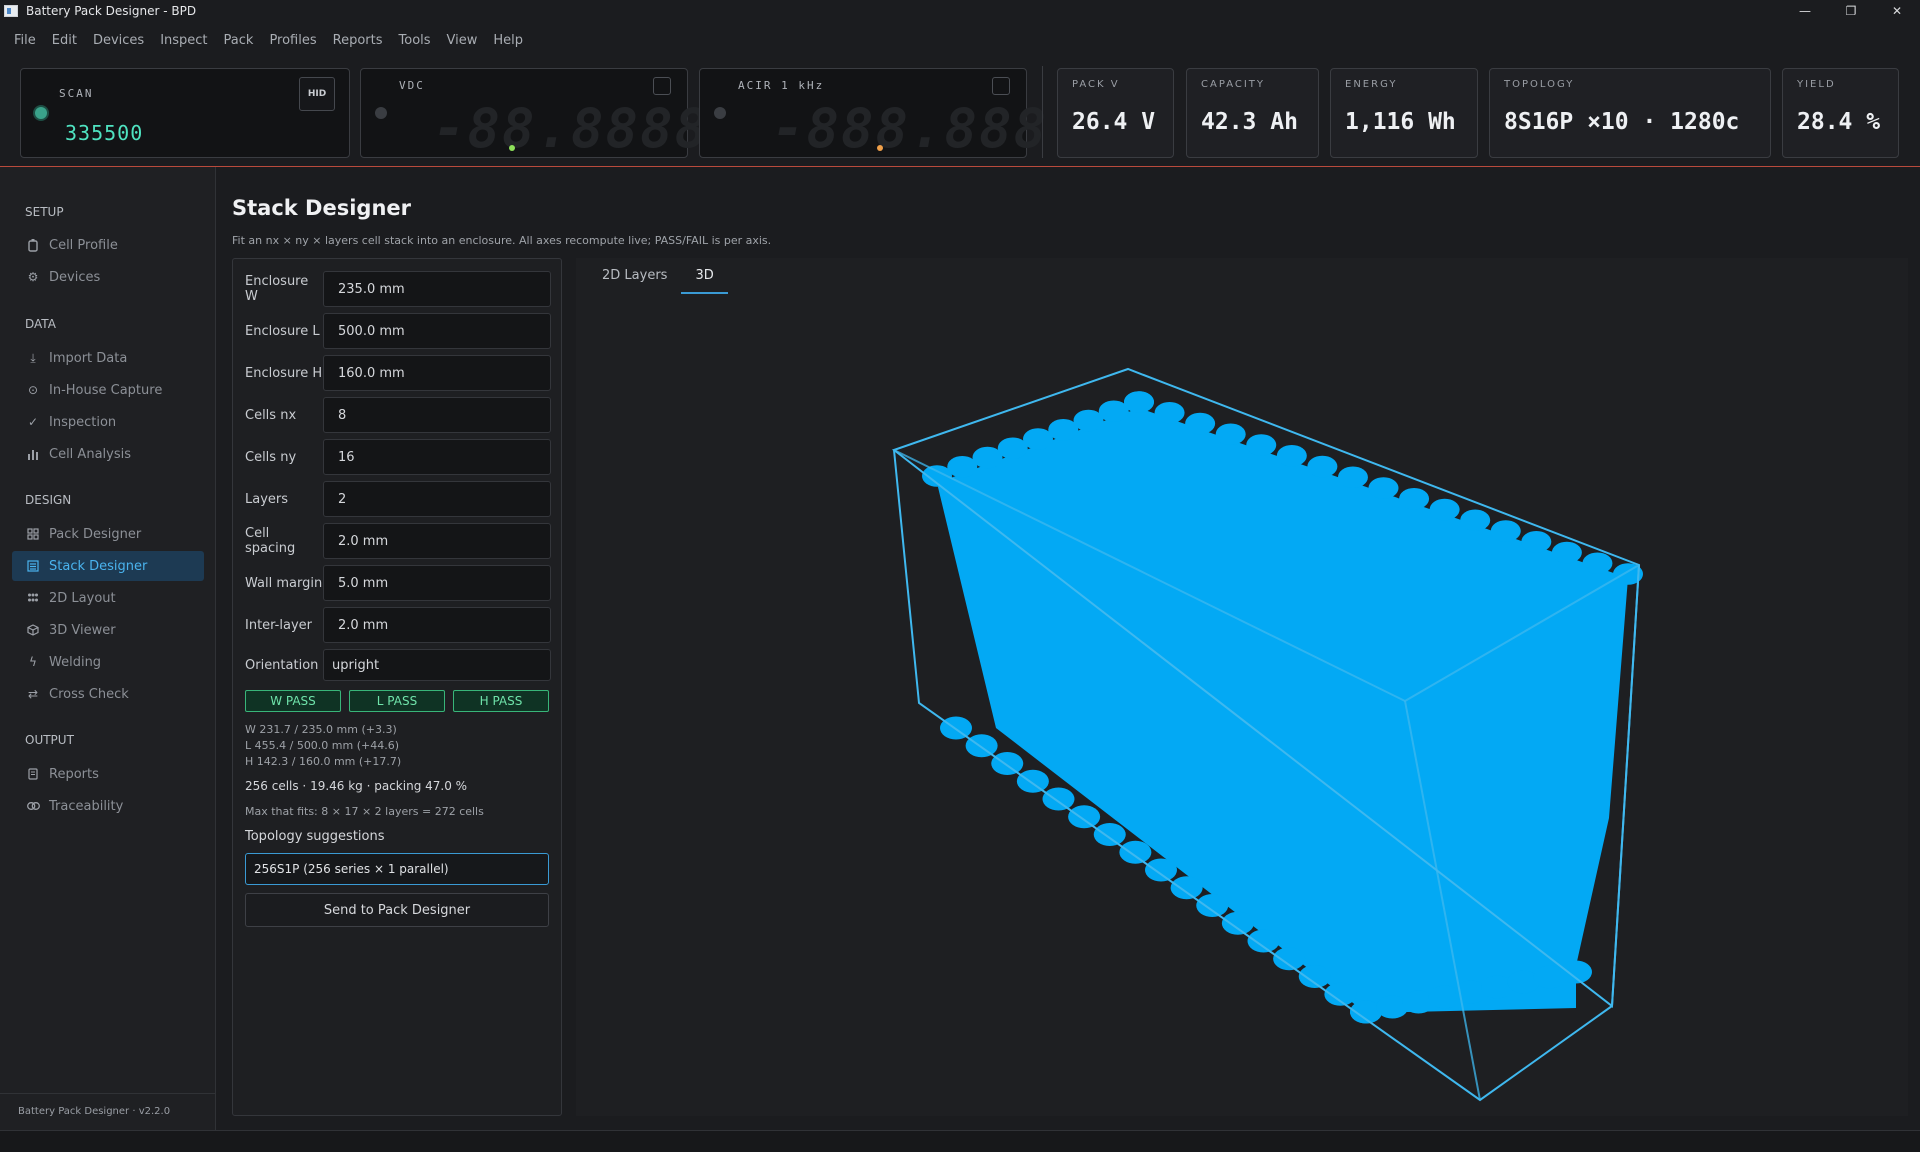 Image resolution: width=1920 pixels, height=1152 pixels. What do you see at coordinates (356, 786) in the screenshot?
I see `stack-summary: 256 cells · 19.46 kg · packing 47.0 %` at bounding box center [356, 786].